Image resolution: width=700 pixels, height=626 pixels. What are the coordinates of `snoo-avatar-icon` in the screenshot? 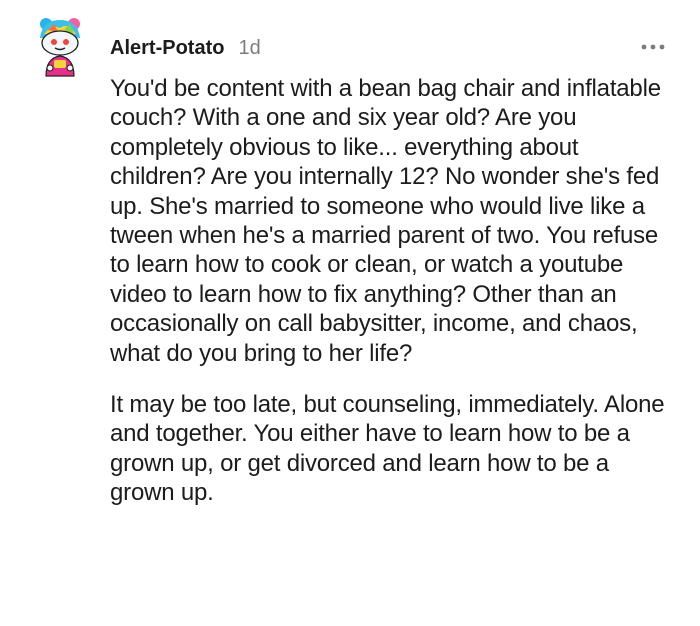 It's located at (60, 47).